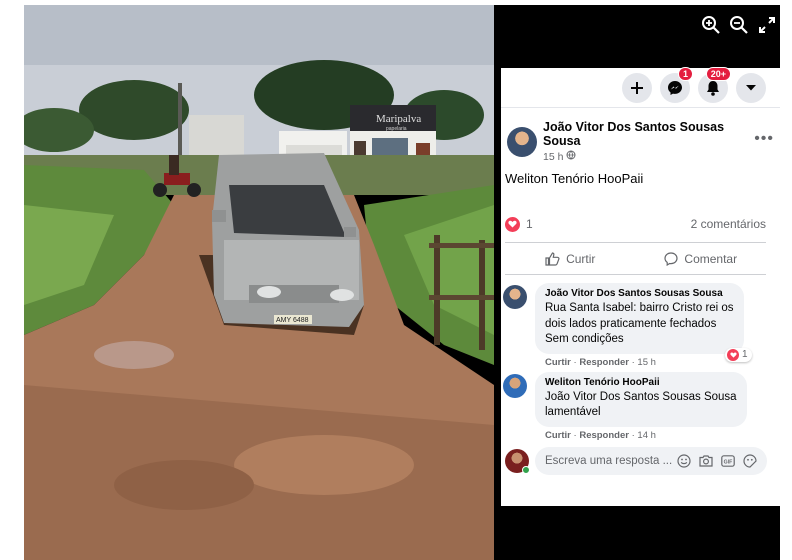  Describe the element at coordinates (553, 157) in the screenshot. I see `post-time: 15 h` at that location.